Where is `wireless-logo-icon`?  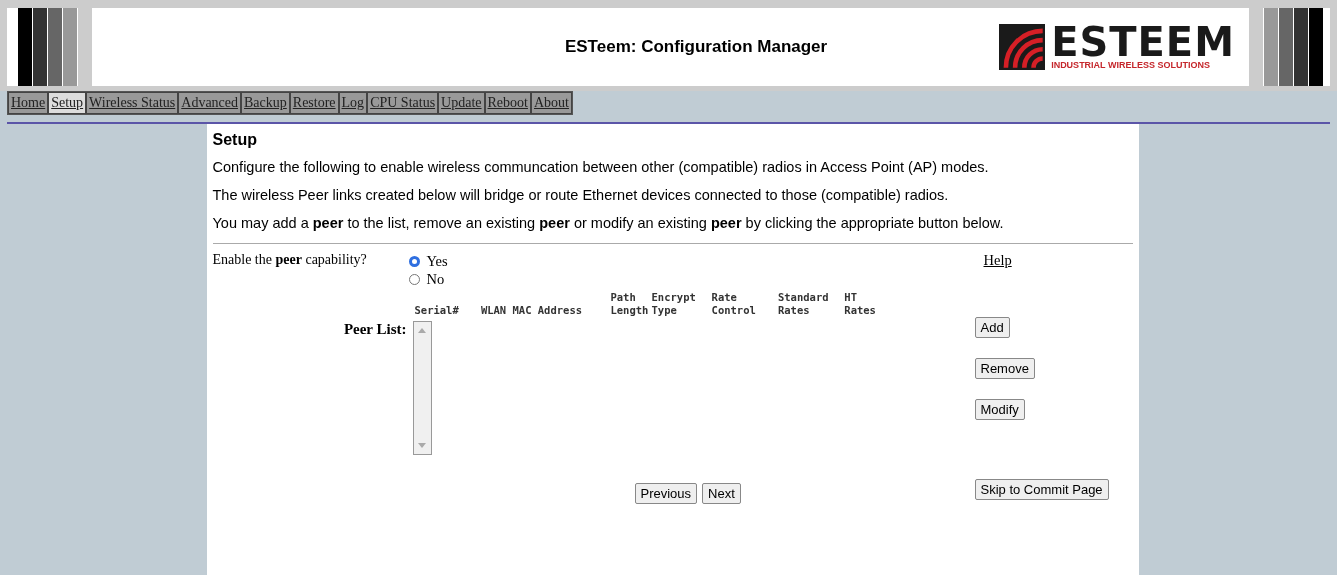
wireless-logo-icon is located at coordinates (1022, 47).